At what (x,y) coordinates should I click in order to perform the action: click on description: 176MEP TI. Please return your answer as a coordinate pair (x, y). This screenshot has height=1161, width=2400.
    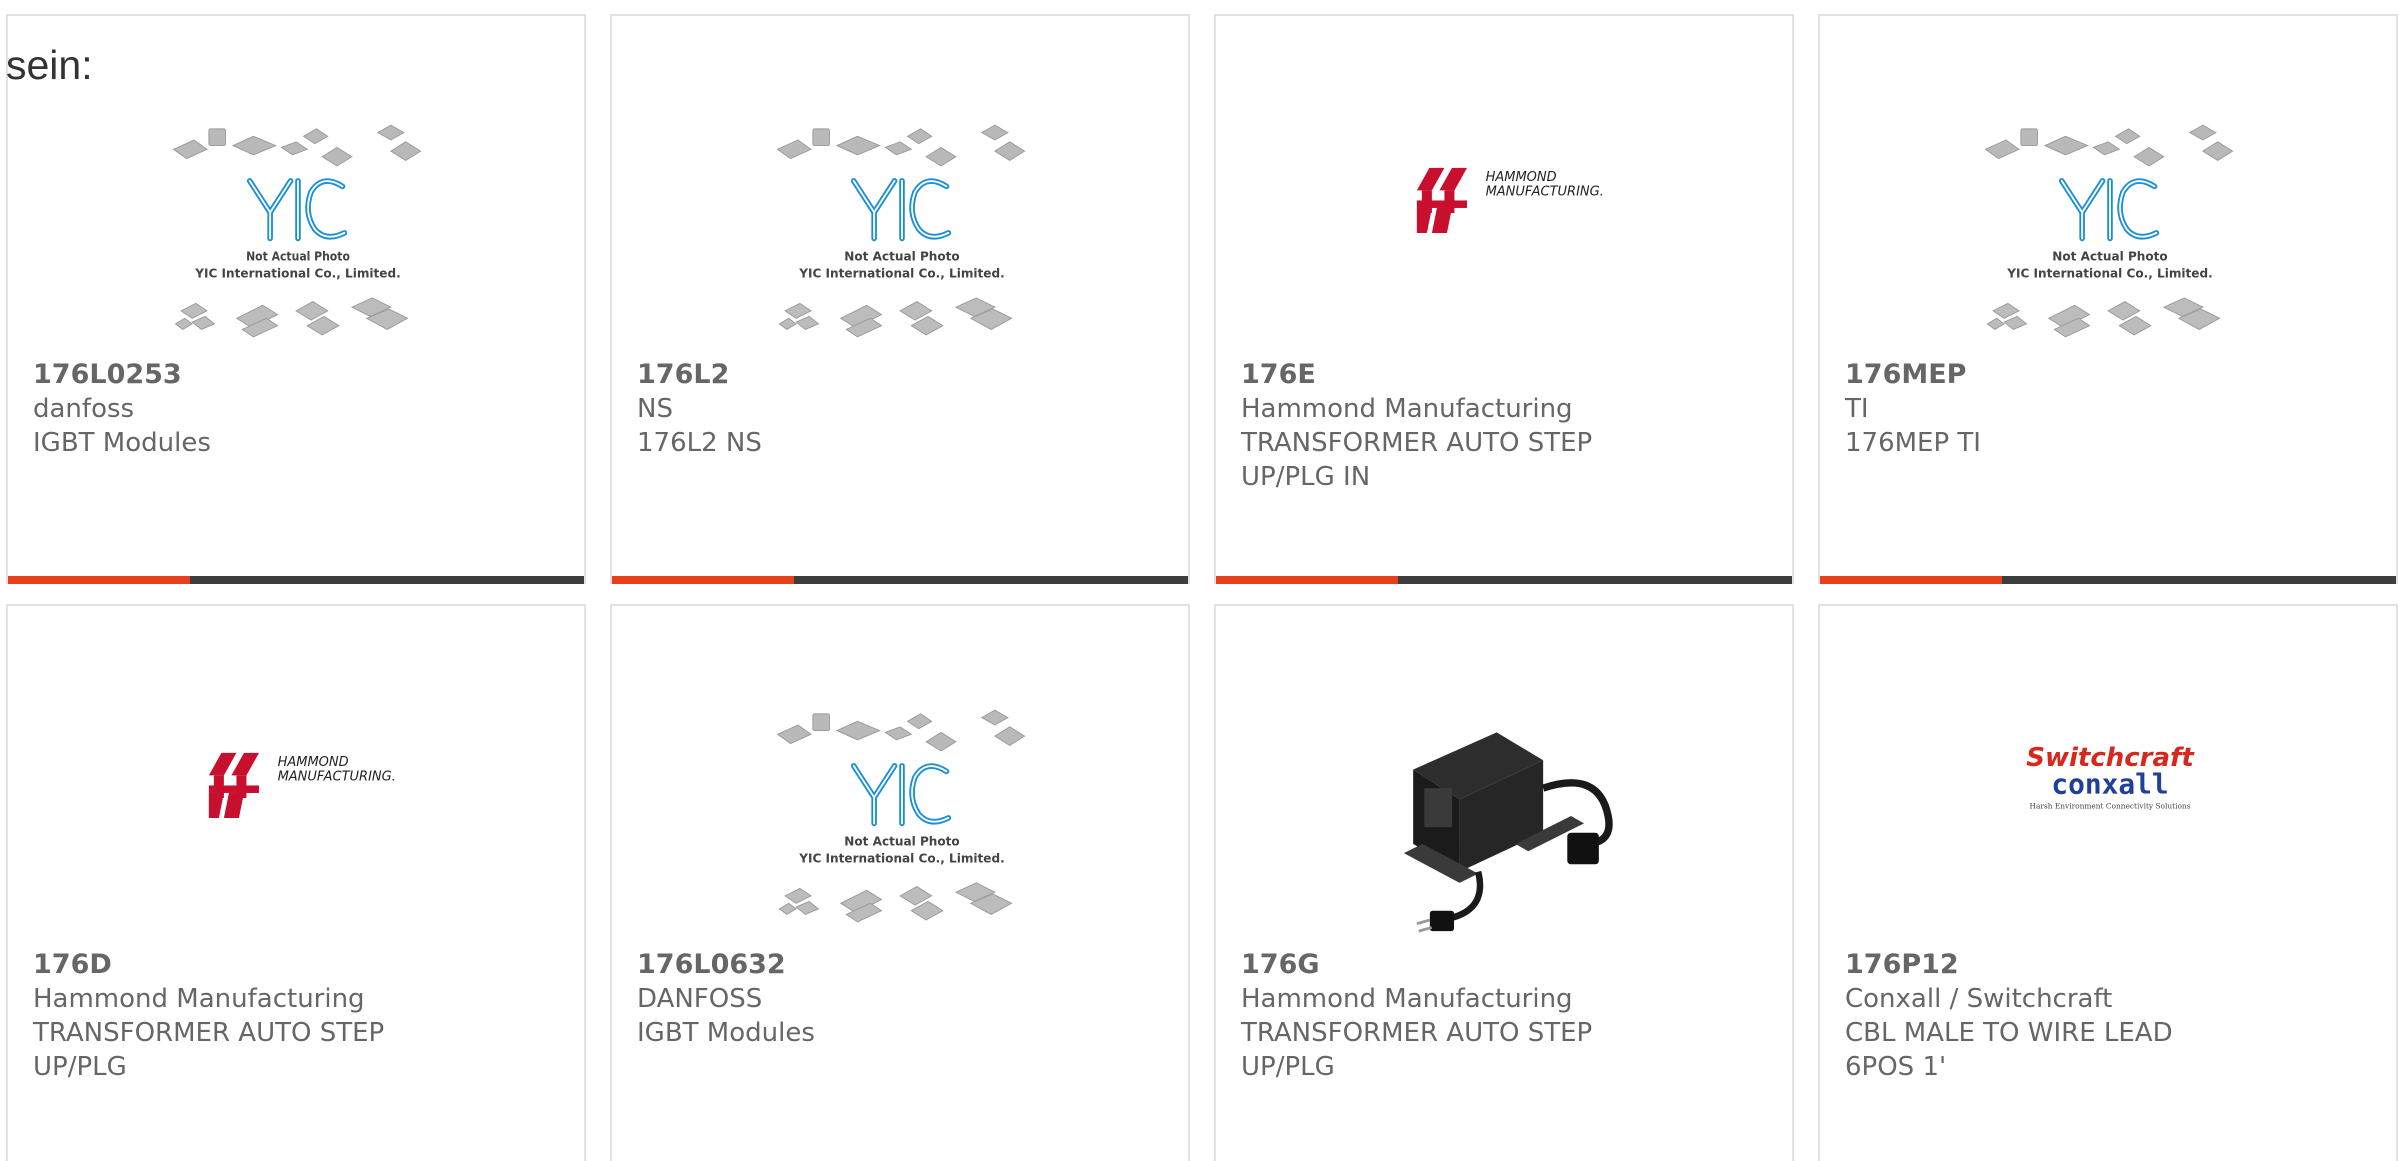
    Looking at the image, I should click on (1913, 443).